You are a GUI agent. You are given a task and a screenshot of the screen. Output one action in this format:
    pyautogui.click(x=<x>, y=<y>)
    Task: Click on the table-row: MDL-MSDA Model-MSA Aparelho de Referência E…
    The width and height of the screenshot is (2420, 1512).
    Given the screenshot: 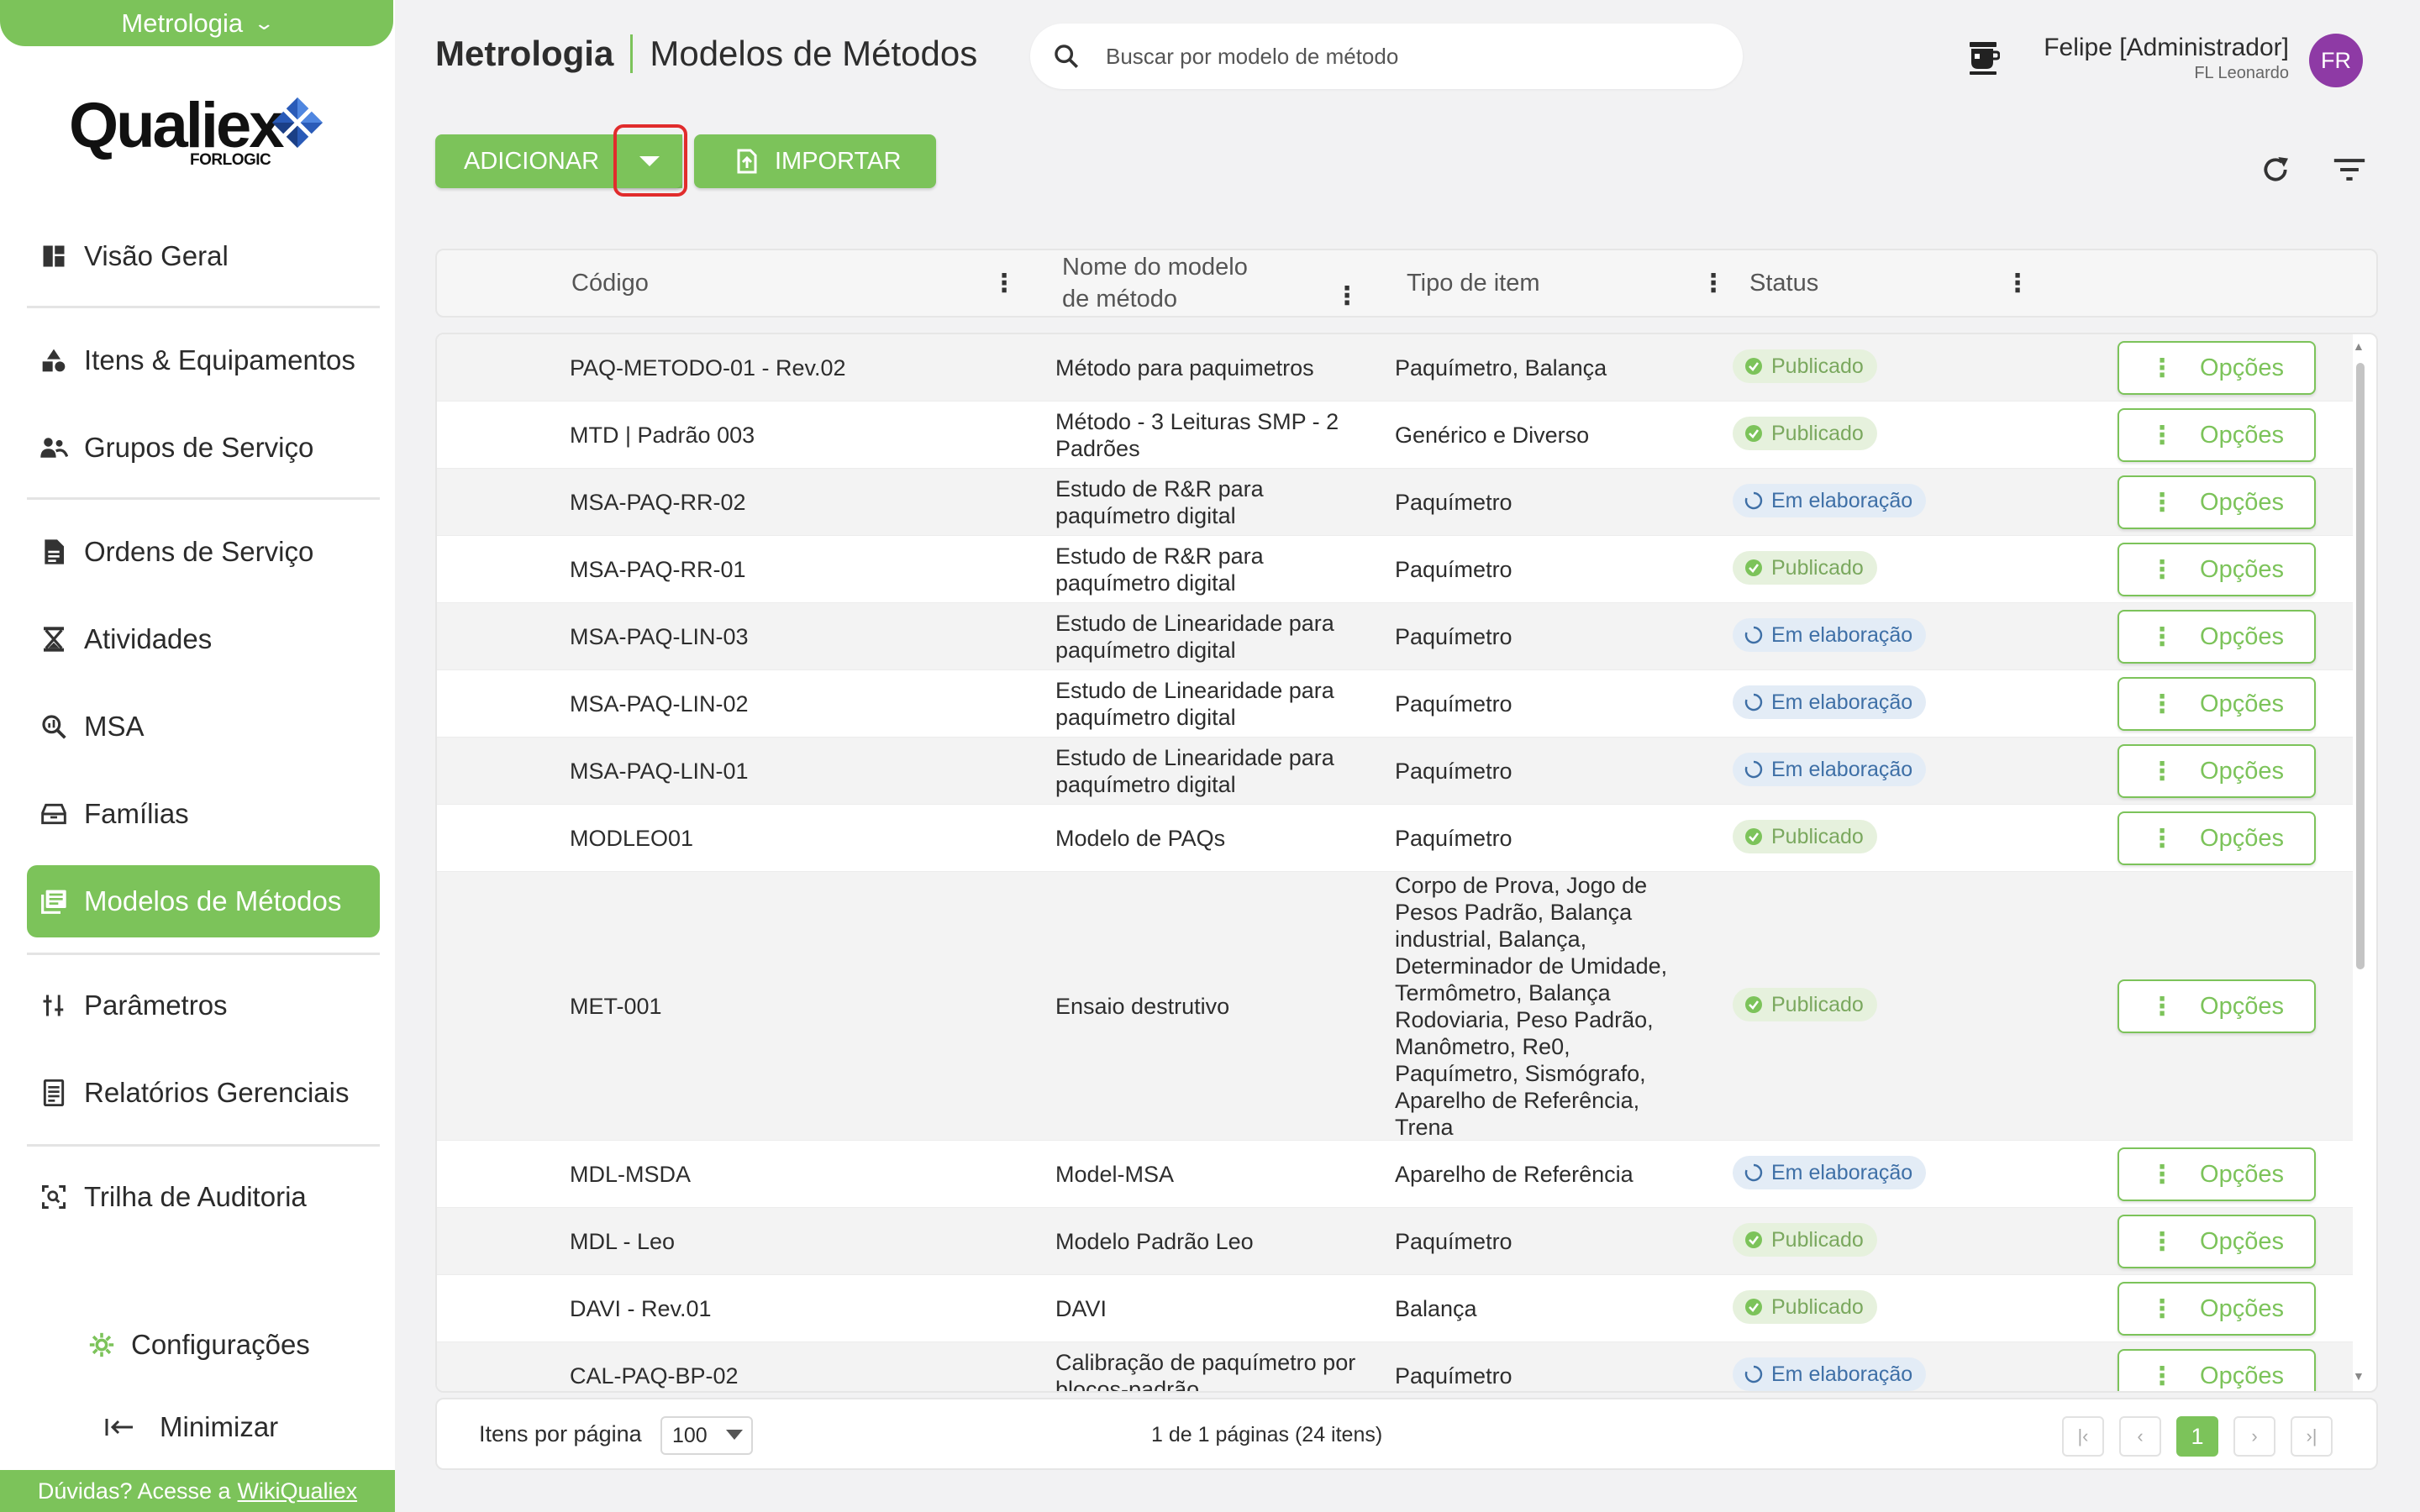 What is the action you would take?
    pyautogui.click(x=1395, y=1174)
    